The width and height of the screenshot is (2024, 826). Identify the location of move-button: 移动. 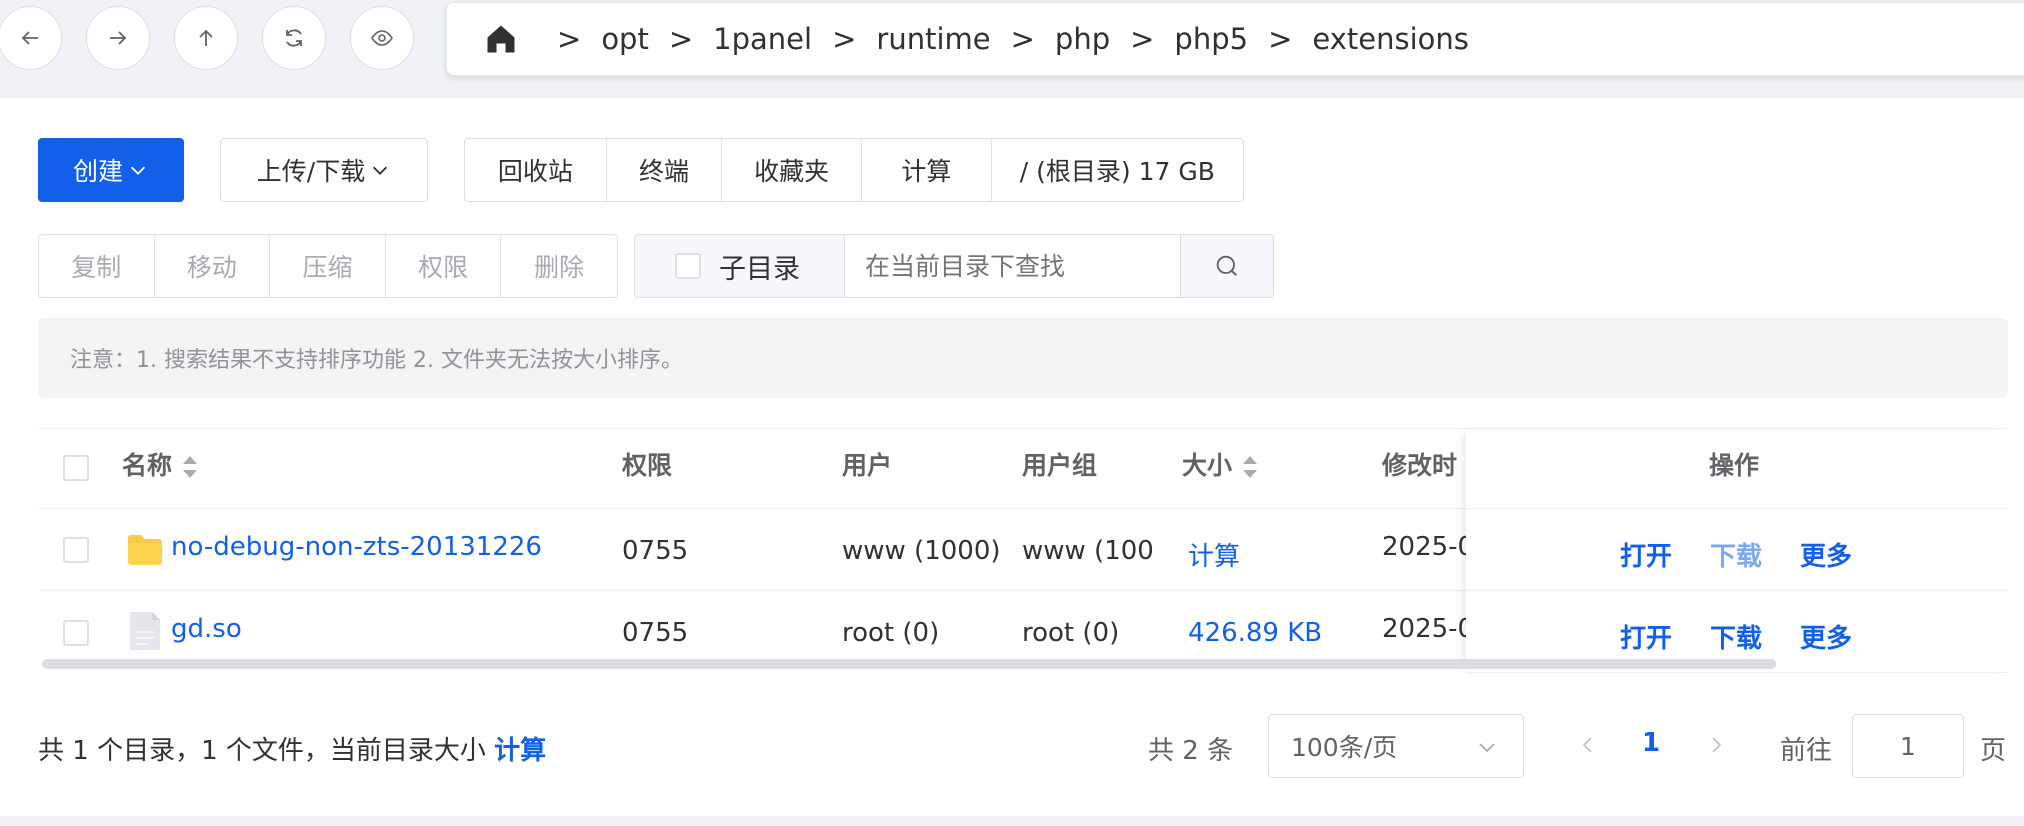
(213, 266).